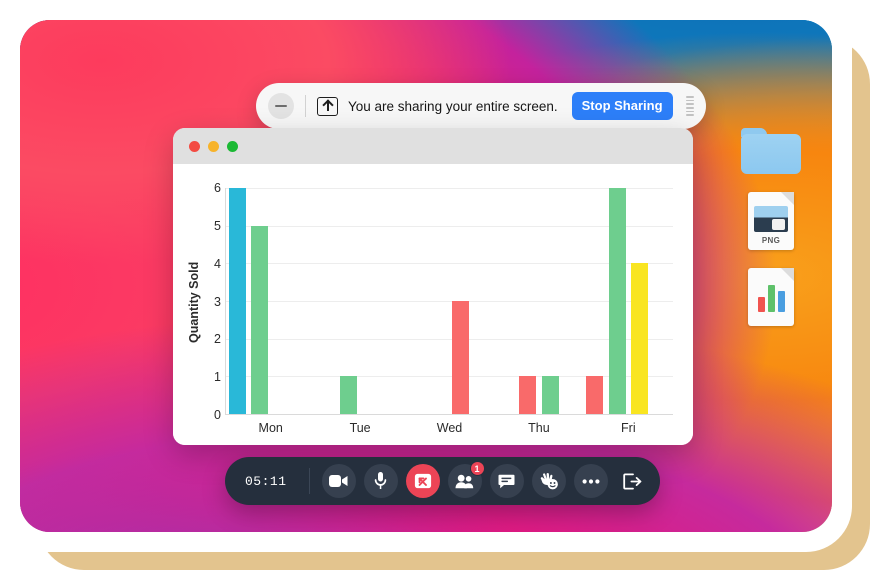  Describe the element at coordinates (232, 146) in the screenshot. I see `maximize-window-button` at that location.